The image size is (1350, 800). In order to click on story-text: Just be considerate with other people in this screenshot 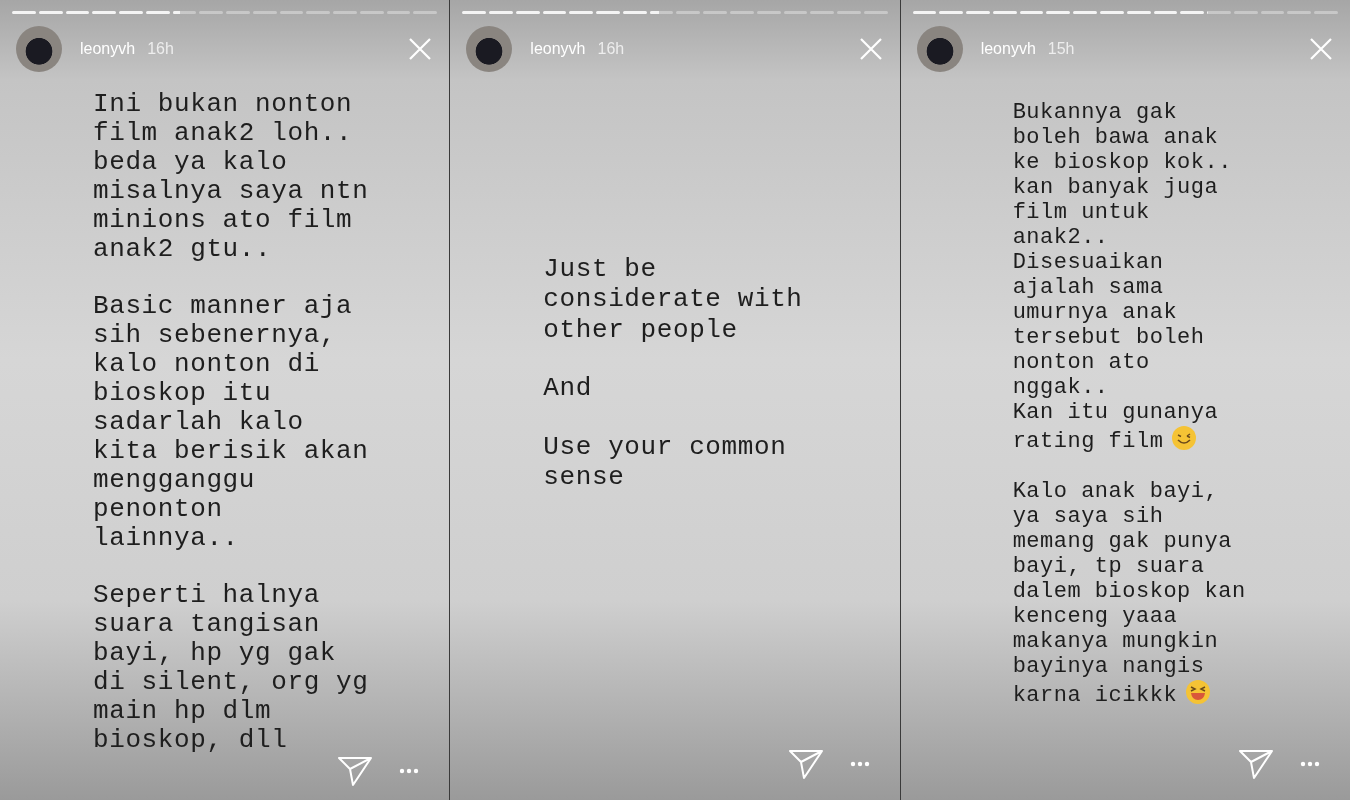, I will do `click(673, 299)`.